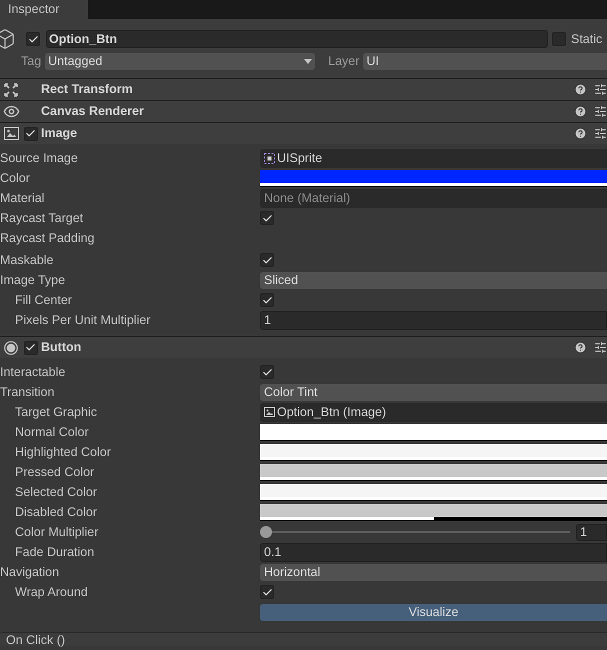 The width and height of the screenshot is (607, 650). Describe the element at coordinates (44, 9) in the screenshot. I see `inspector-tab: Inspector` at that location.